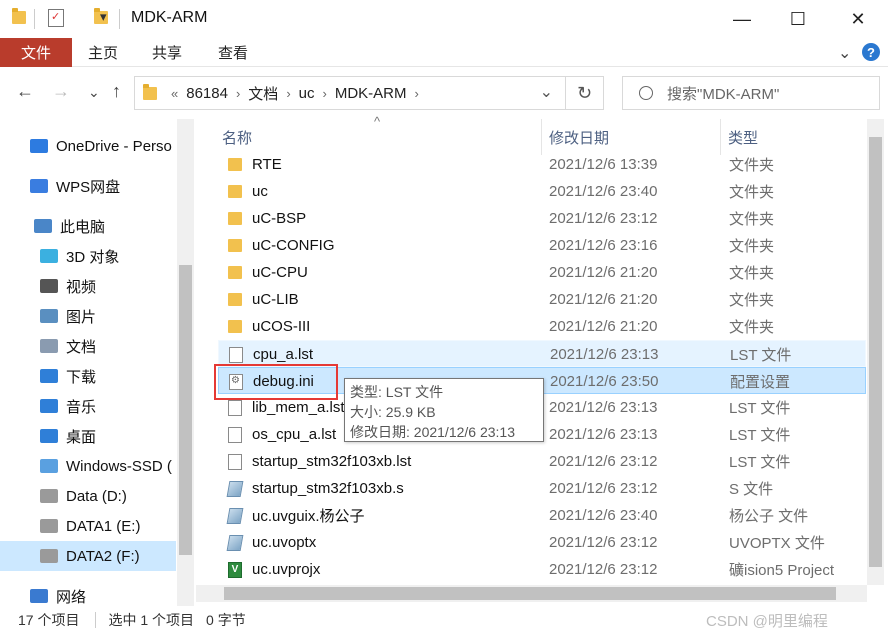  I want to click on file-list-scrollbar, so click(875, 352).